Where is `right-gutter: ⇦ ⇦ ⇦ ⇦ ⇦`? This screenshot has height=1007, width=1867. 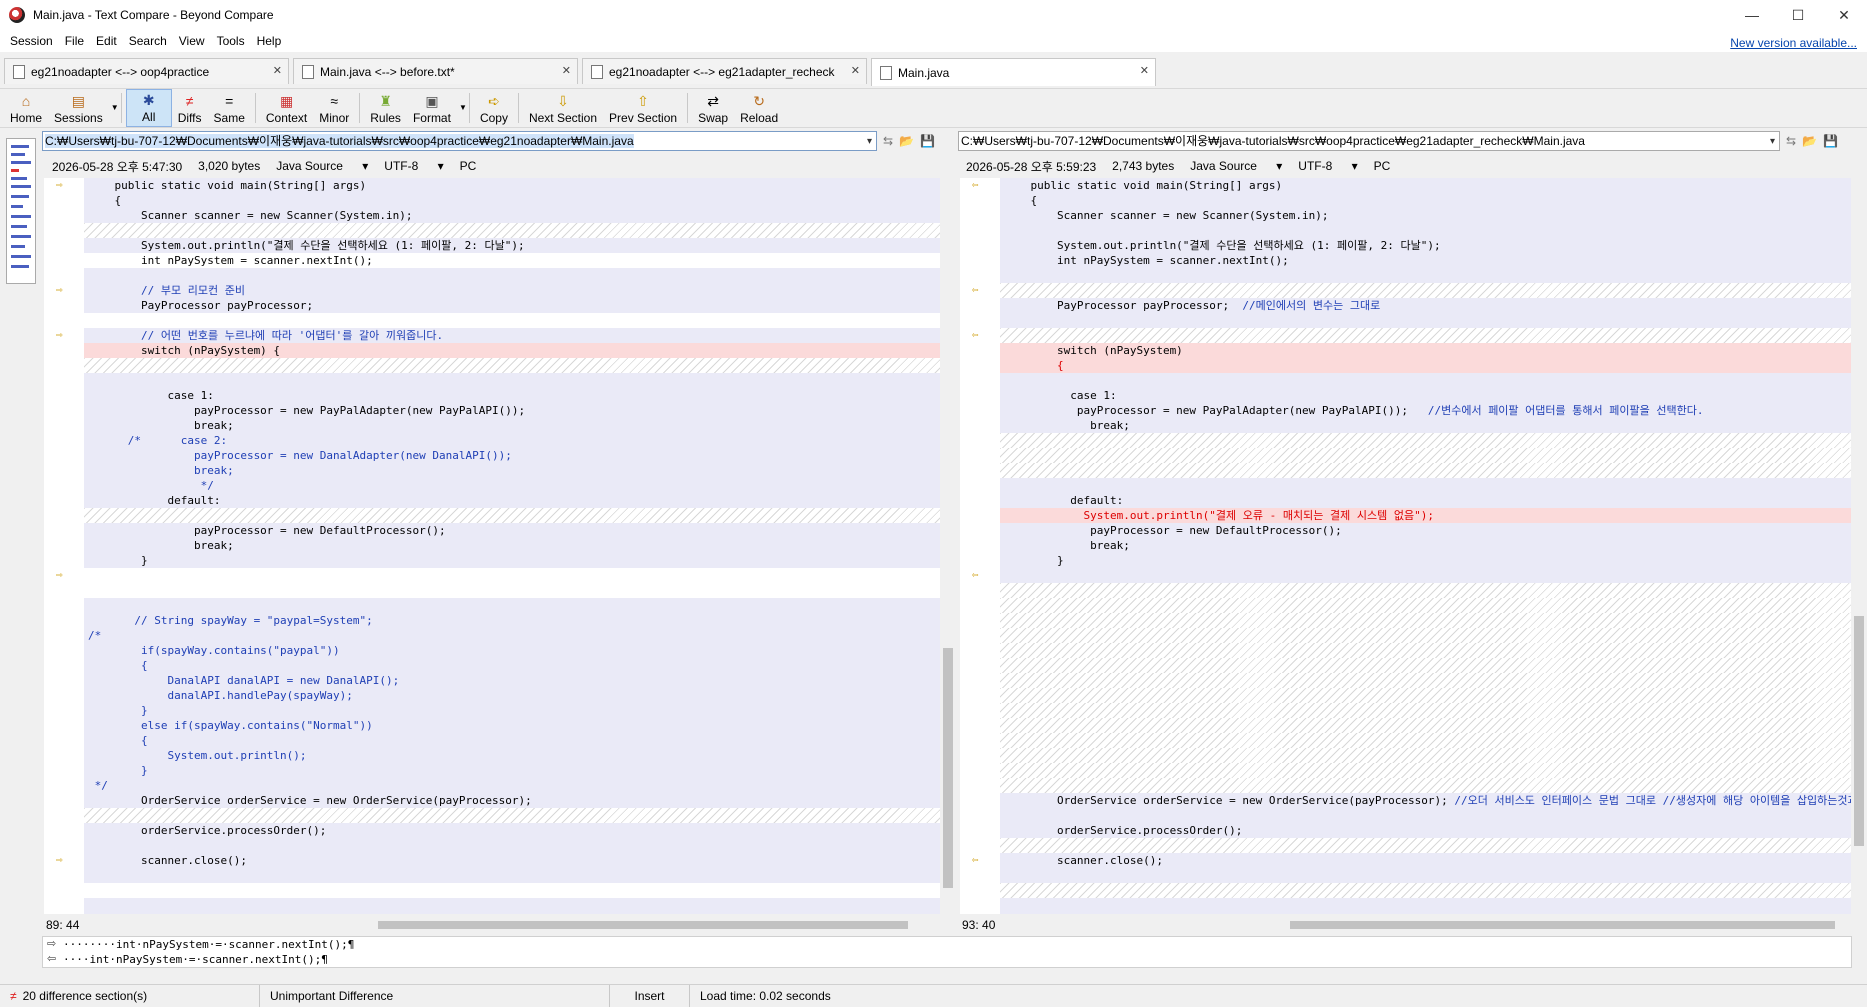
right-gutter: ⇦ ⇦ ⇦ ⇦ ⇦ is located at coordinates (980, 546).